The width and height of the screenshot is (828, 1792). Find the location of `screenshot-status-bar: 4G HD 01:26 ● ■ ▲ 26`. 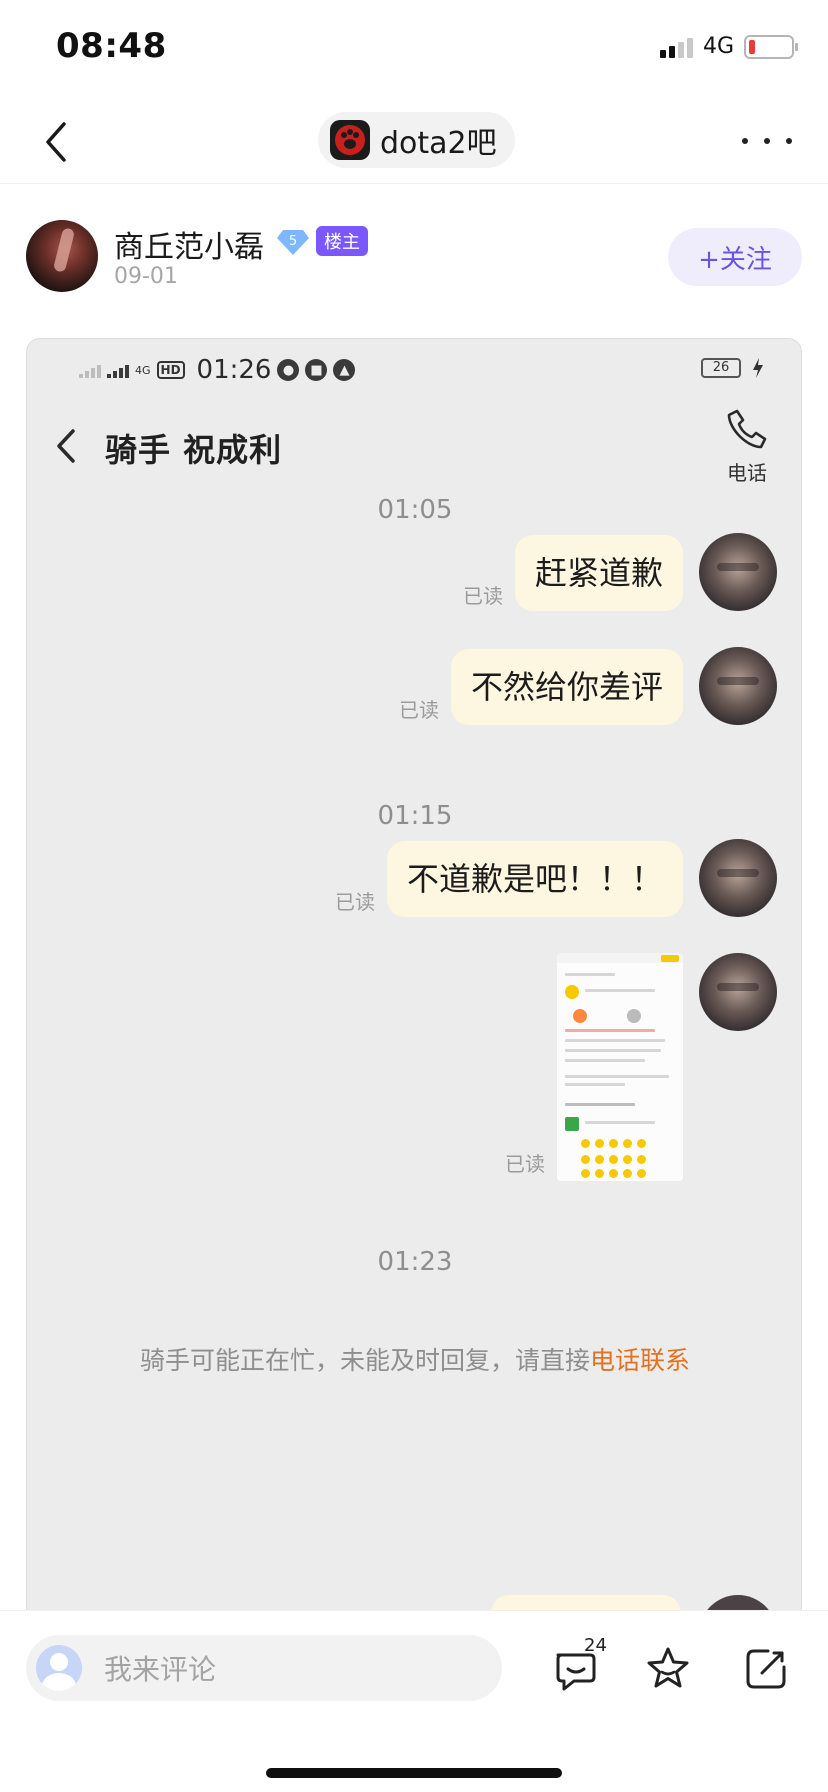

screenshot-status-bar: 4G HD 01:26 ● ■ ▲ 26 is located at coordinates (414, 369).